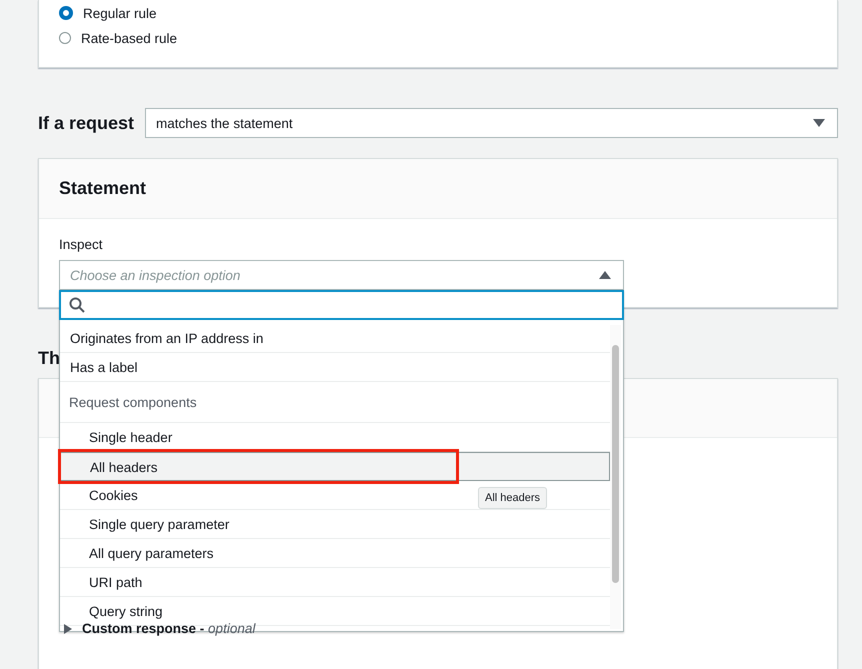 Image resolution: width=862 pixels, height=669 pixels. I want to click on search-icon, so click(77, 305).